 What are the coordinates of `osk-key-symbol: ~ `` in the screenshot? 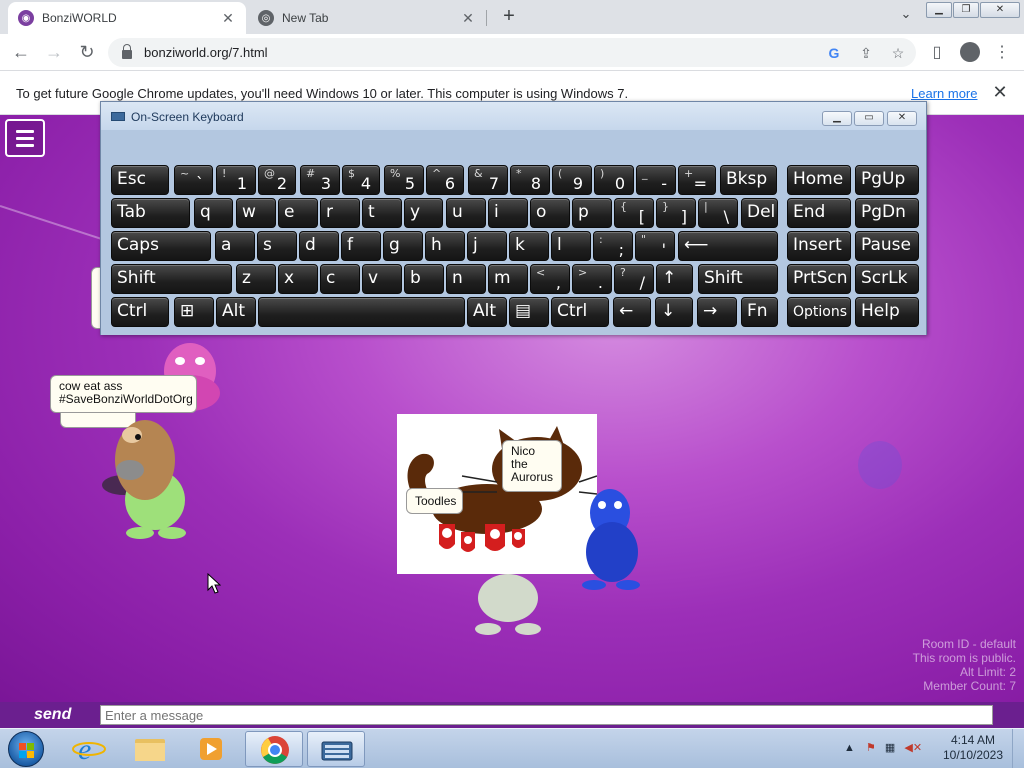 It's located at (193, 180).